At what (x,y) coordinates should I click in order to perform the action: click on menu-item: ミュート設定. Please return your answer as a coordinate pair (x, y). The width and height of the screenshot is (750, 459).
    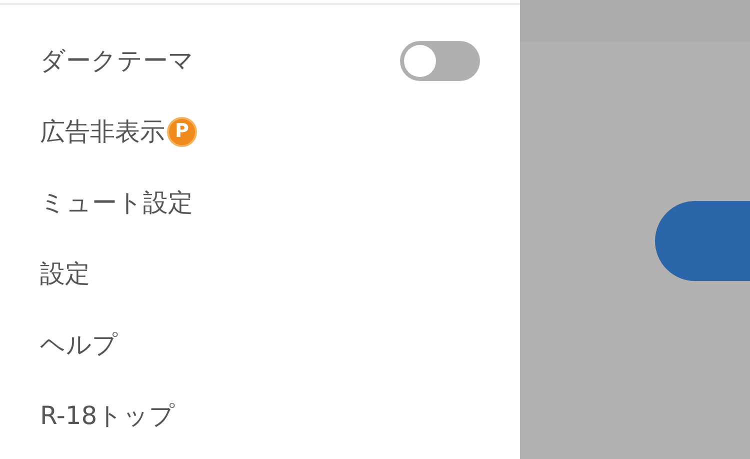
    Looking at the image, I should click on (116, 203).